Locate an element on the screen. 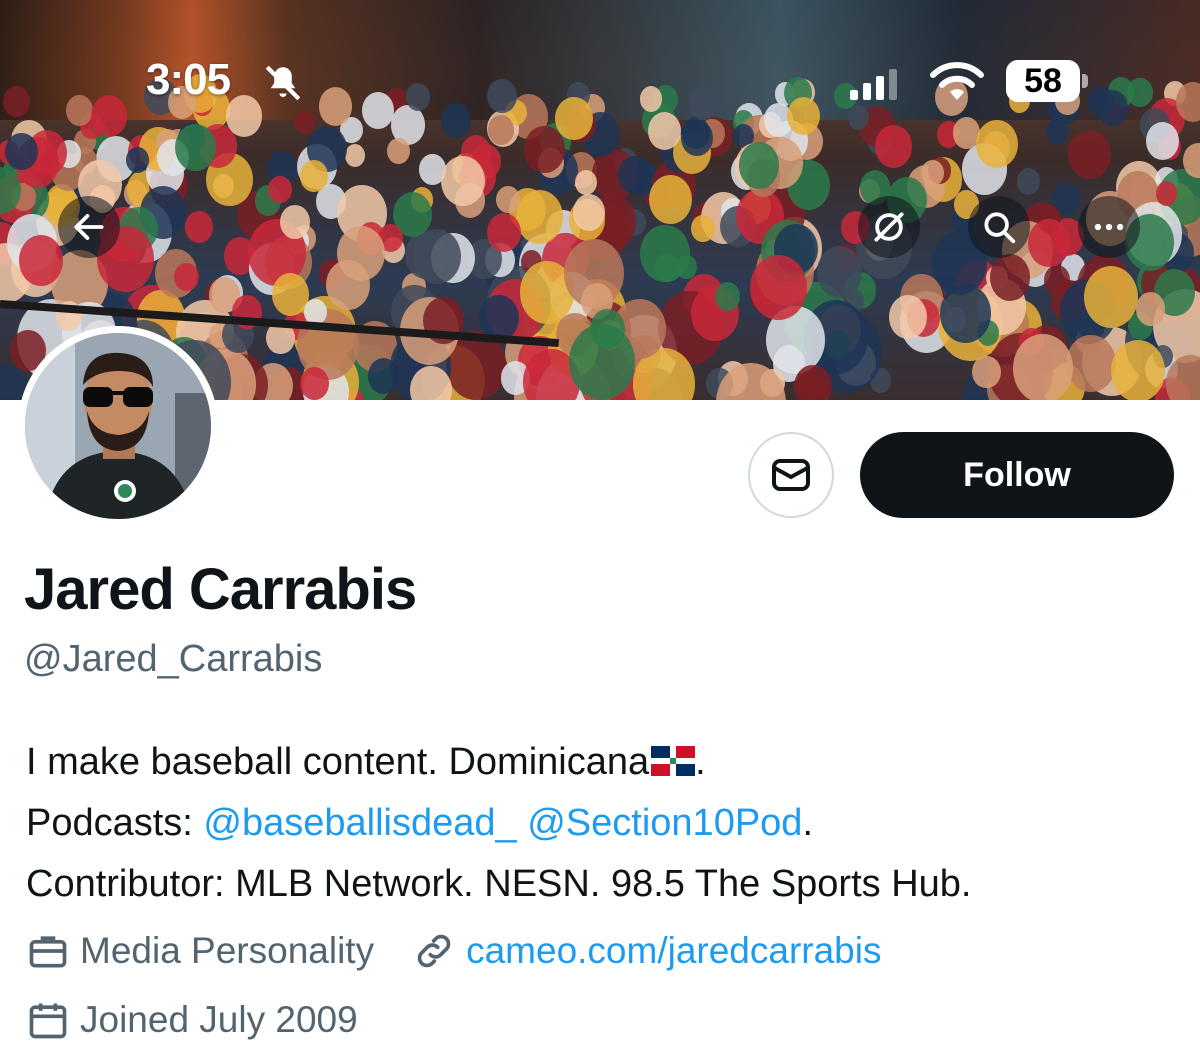 The height and width of the screenshot is (1042, 1200). back-button is located at coordinates (89, 227).